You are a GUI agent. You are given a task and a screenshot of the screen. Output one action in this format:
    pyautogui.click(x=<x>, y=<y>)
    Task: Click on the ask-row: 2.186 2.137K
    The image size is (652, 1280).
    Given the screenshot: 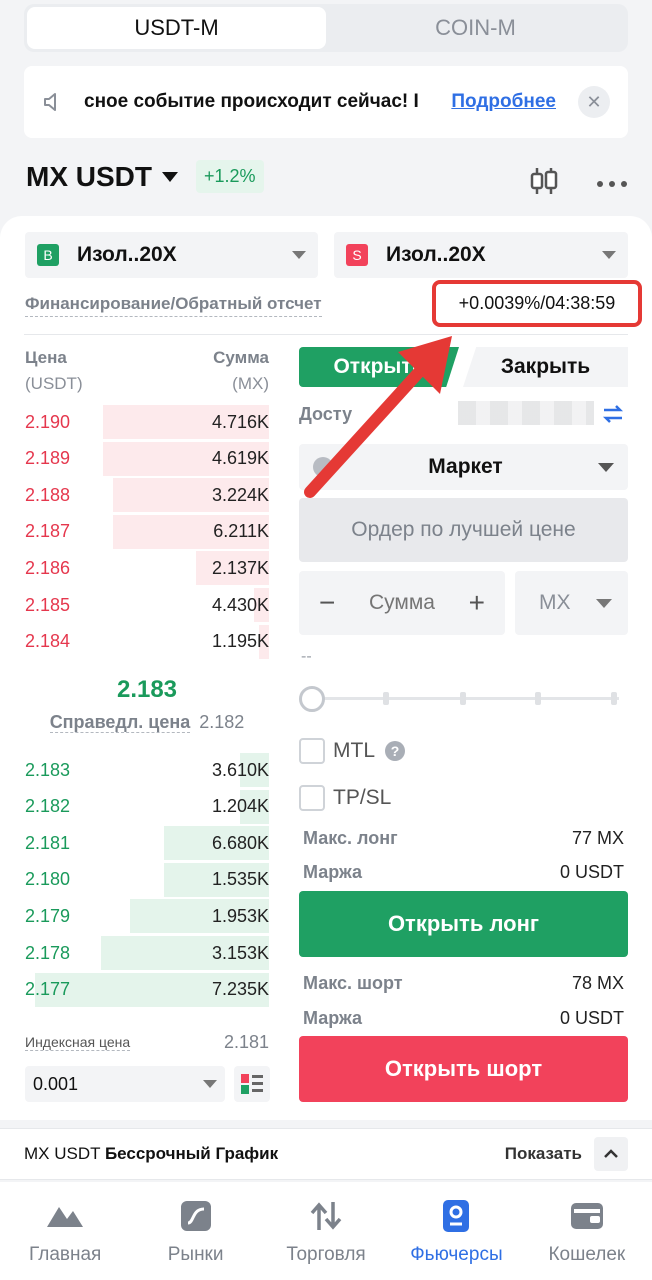 What is the action you would take?
    pyautogui.click(x=147, y=568)
    